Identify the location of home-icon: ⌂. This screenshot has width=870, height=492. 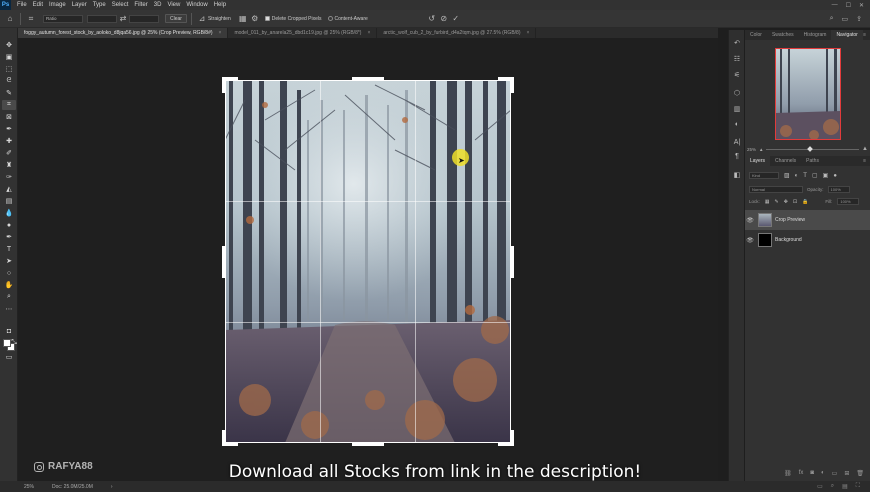
(10, 19).